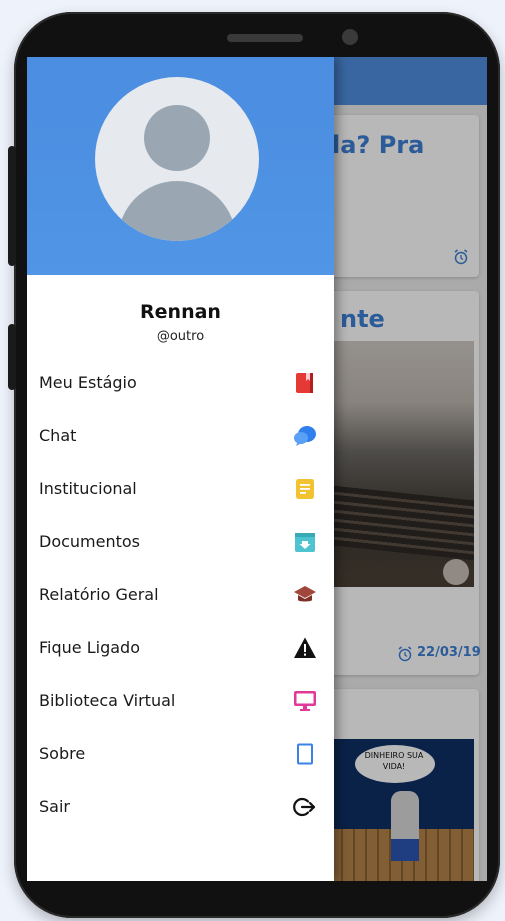  What do you see at coordinates (305, 436) in the screenshot?
I see `chat-bubbles-icon` at bounding box center [305, 436].